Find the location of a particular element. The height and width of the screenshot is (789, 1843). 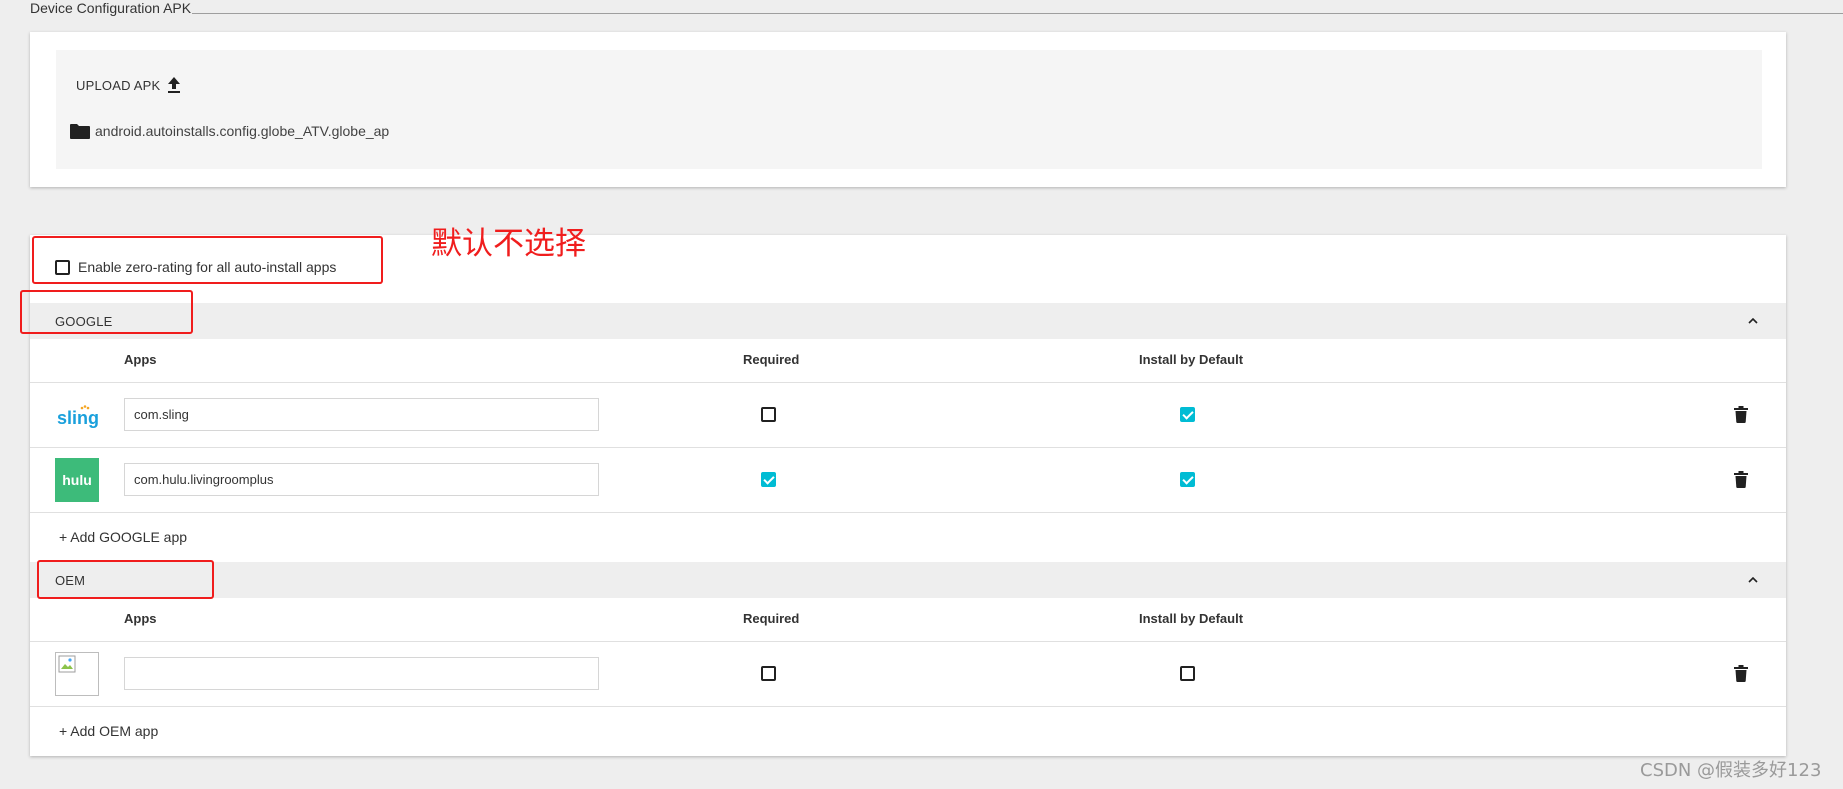

add-google-app-button: + Add GOOGLE app is located at coordinates (123, 537).